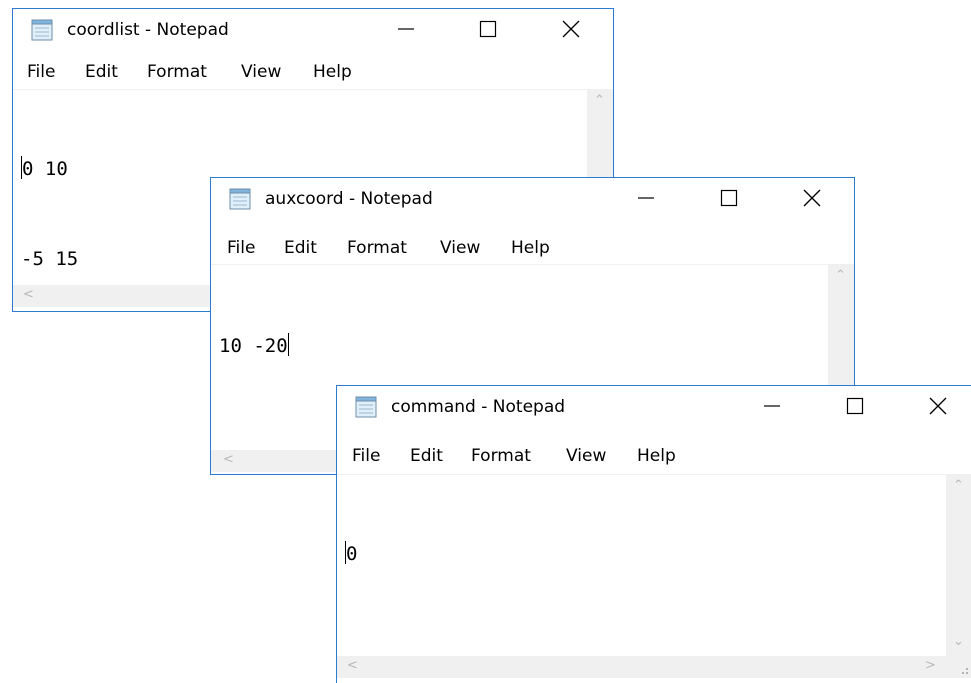  Describe the element at coordinates (642, 667) in the screenshot. I see `horizontal-scrollbar: < >` at that location.